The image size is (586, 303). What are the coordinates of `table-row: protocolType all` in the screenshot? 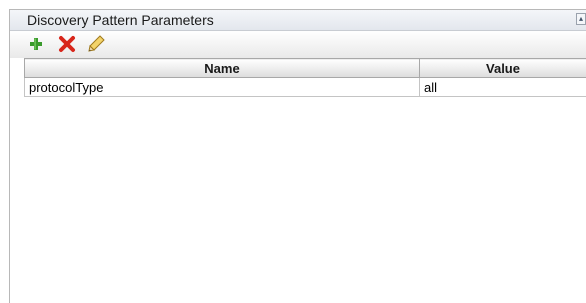 It's located at (305, 87).